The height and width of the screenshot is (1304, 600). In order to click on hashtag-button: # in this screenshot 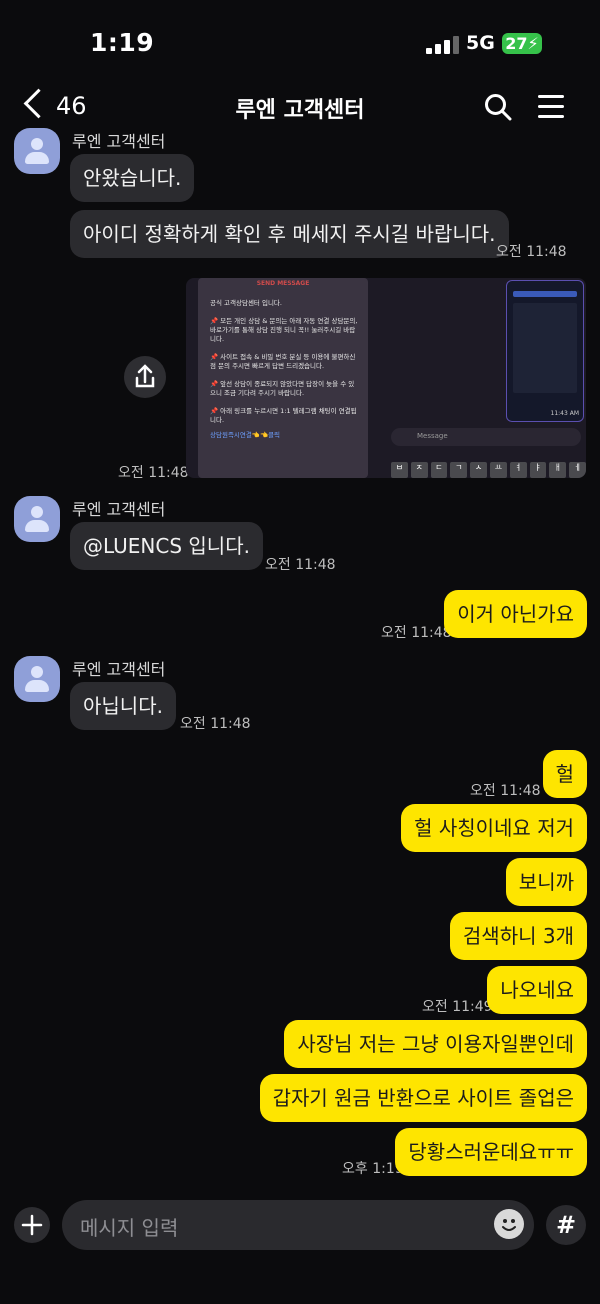, I will do `click(566, 1225)`.